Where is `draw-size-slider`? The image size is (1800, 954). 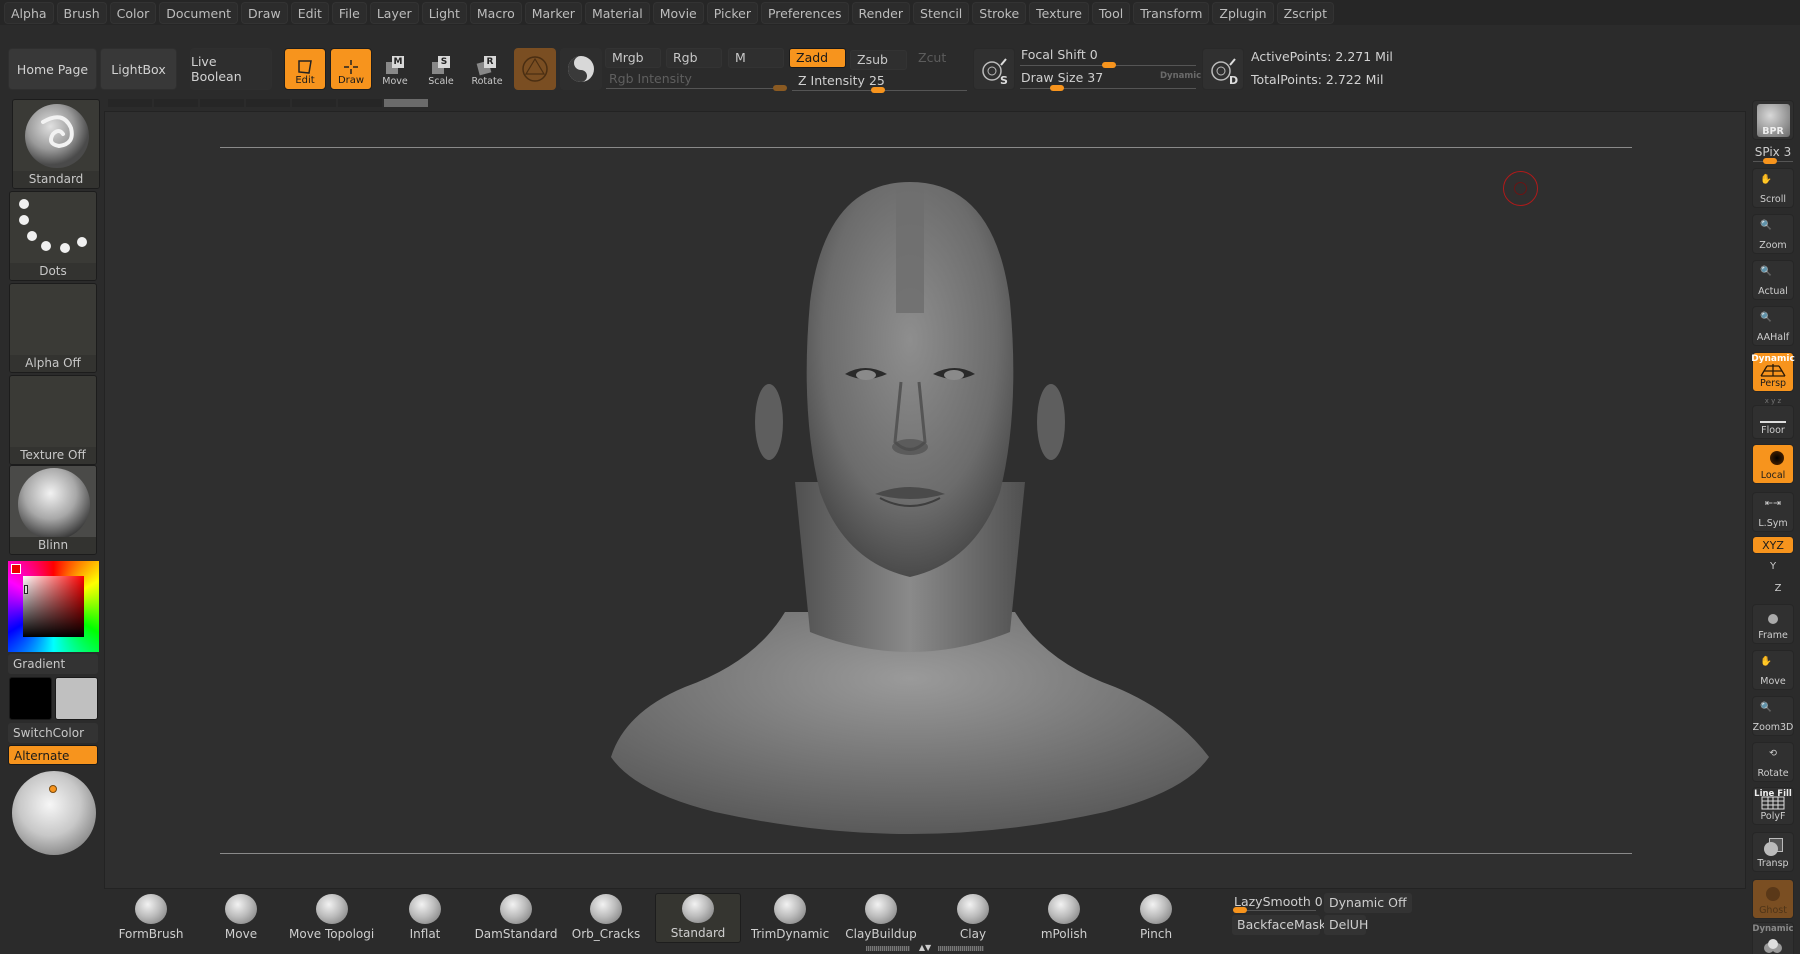 draw-size-slider is located at coordinates (1108, 88).